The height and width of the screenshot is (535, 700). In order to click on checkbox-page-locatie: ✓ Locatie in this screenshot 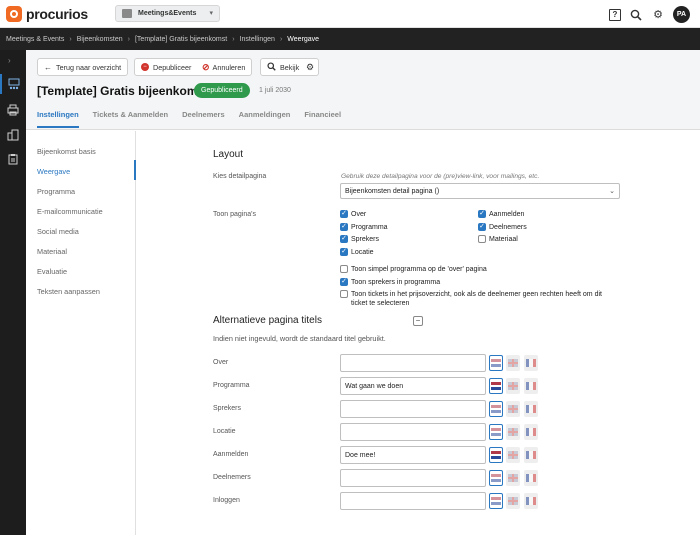, I will do `click(357, 252)`.